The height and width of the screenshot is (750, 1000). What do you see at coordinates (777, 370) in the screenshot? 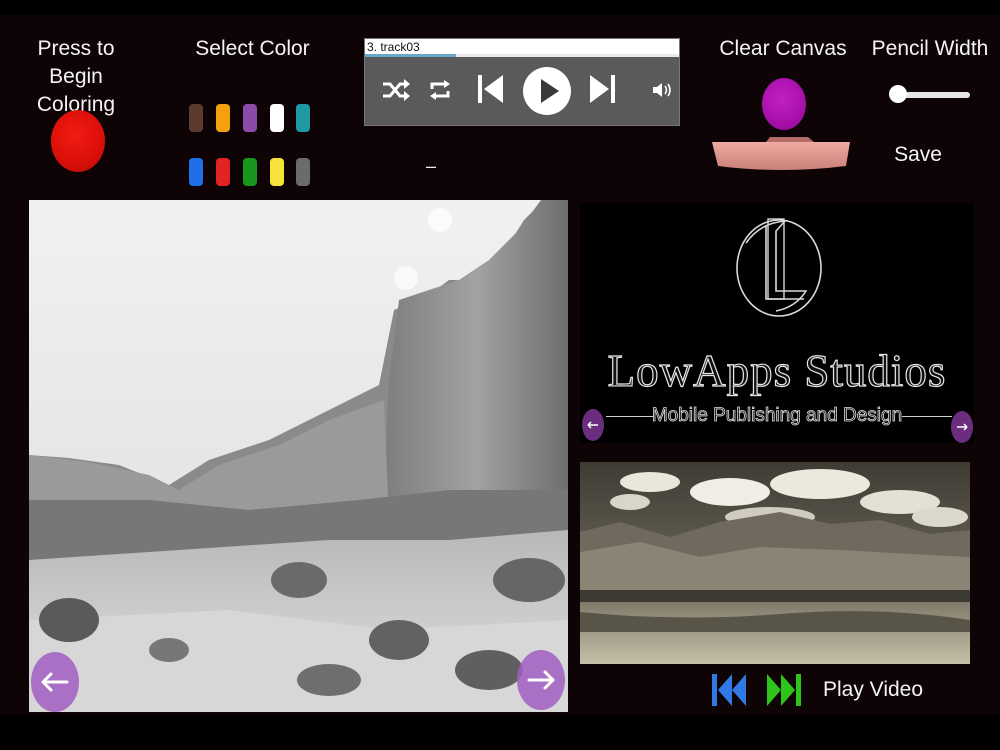
I see `logo-title: LowApps Studios` at bounding box center [777, 370].